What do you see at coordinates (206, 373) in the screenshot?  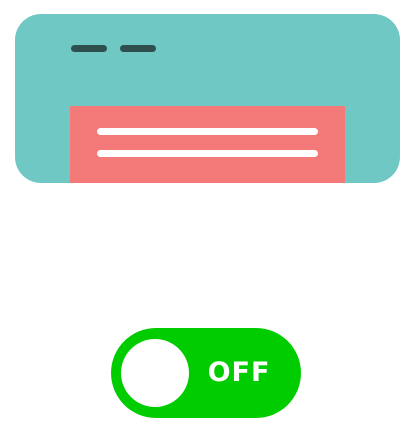 I see `power-toggle: OFF` at bounding box center [206, 373].